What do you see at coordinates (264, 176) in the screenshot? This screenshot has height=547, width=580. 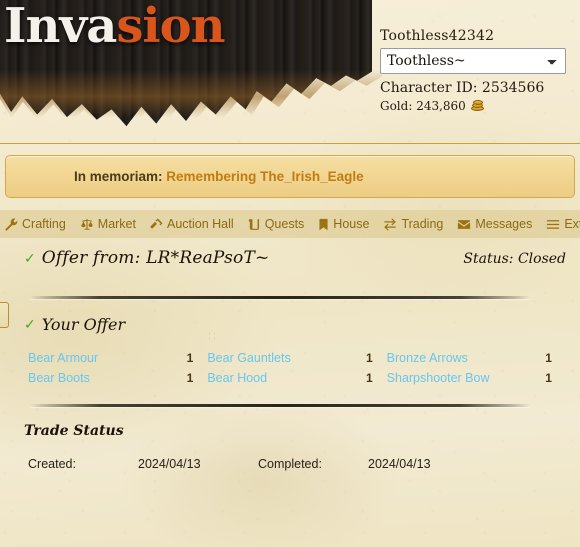 I see `memoriam-value: Remembering The_Irish_Eagle` at bounding box center [264, 176].